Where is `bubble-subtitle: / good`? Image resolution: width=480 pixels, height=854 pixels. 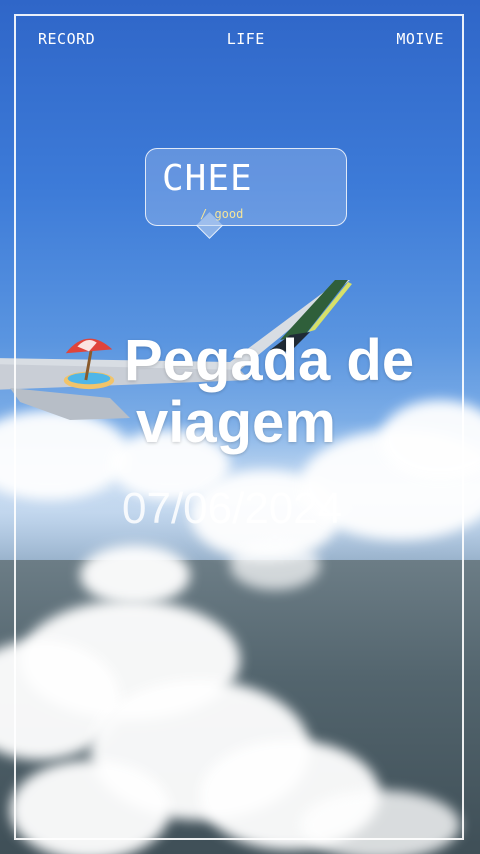
bubble-subtitle: / good is located at coordinates (222, 214).